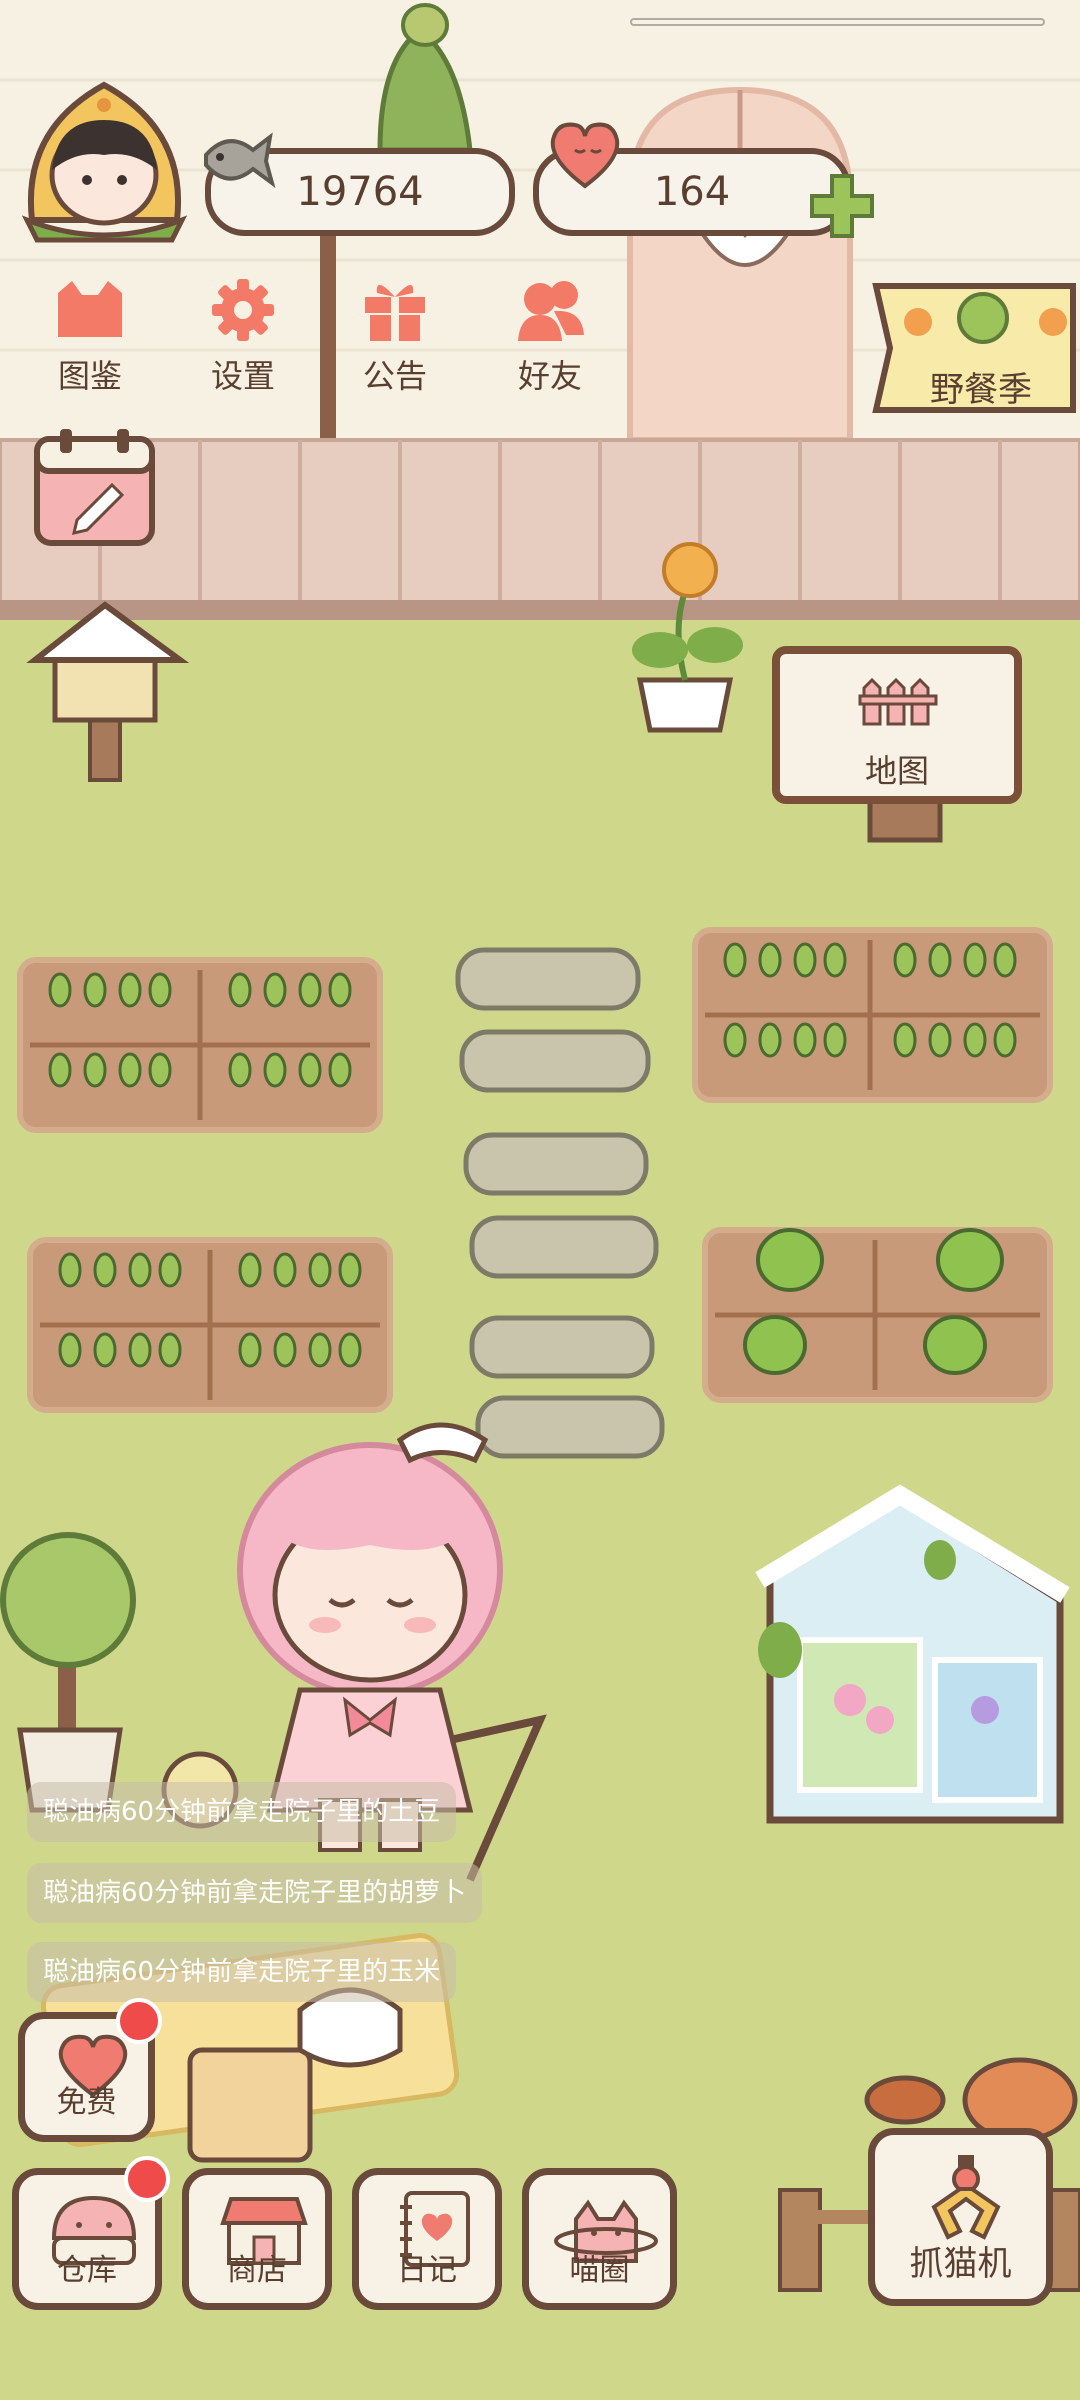 This screenshot has height=2400, width=1080. I want to click on free-notification-badge, so click(139, 2021).